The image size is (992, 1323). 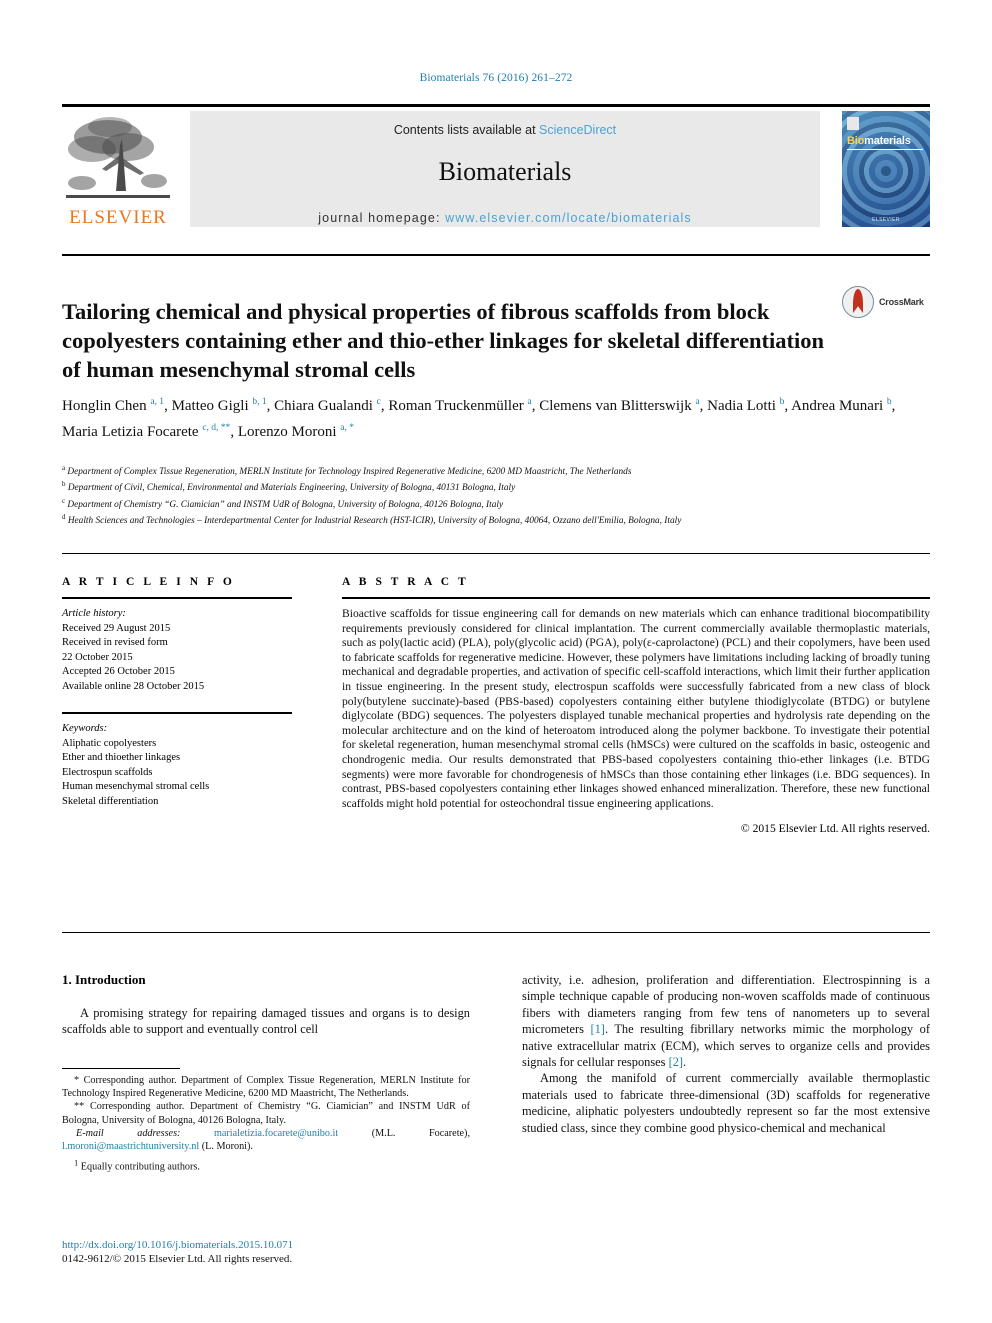 I want to click on equal-note-text: Equally contributing authors., so click(x=140, y=1167).